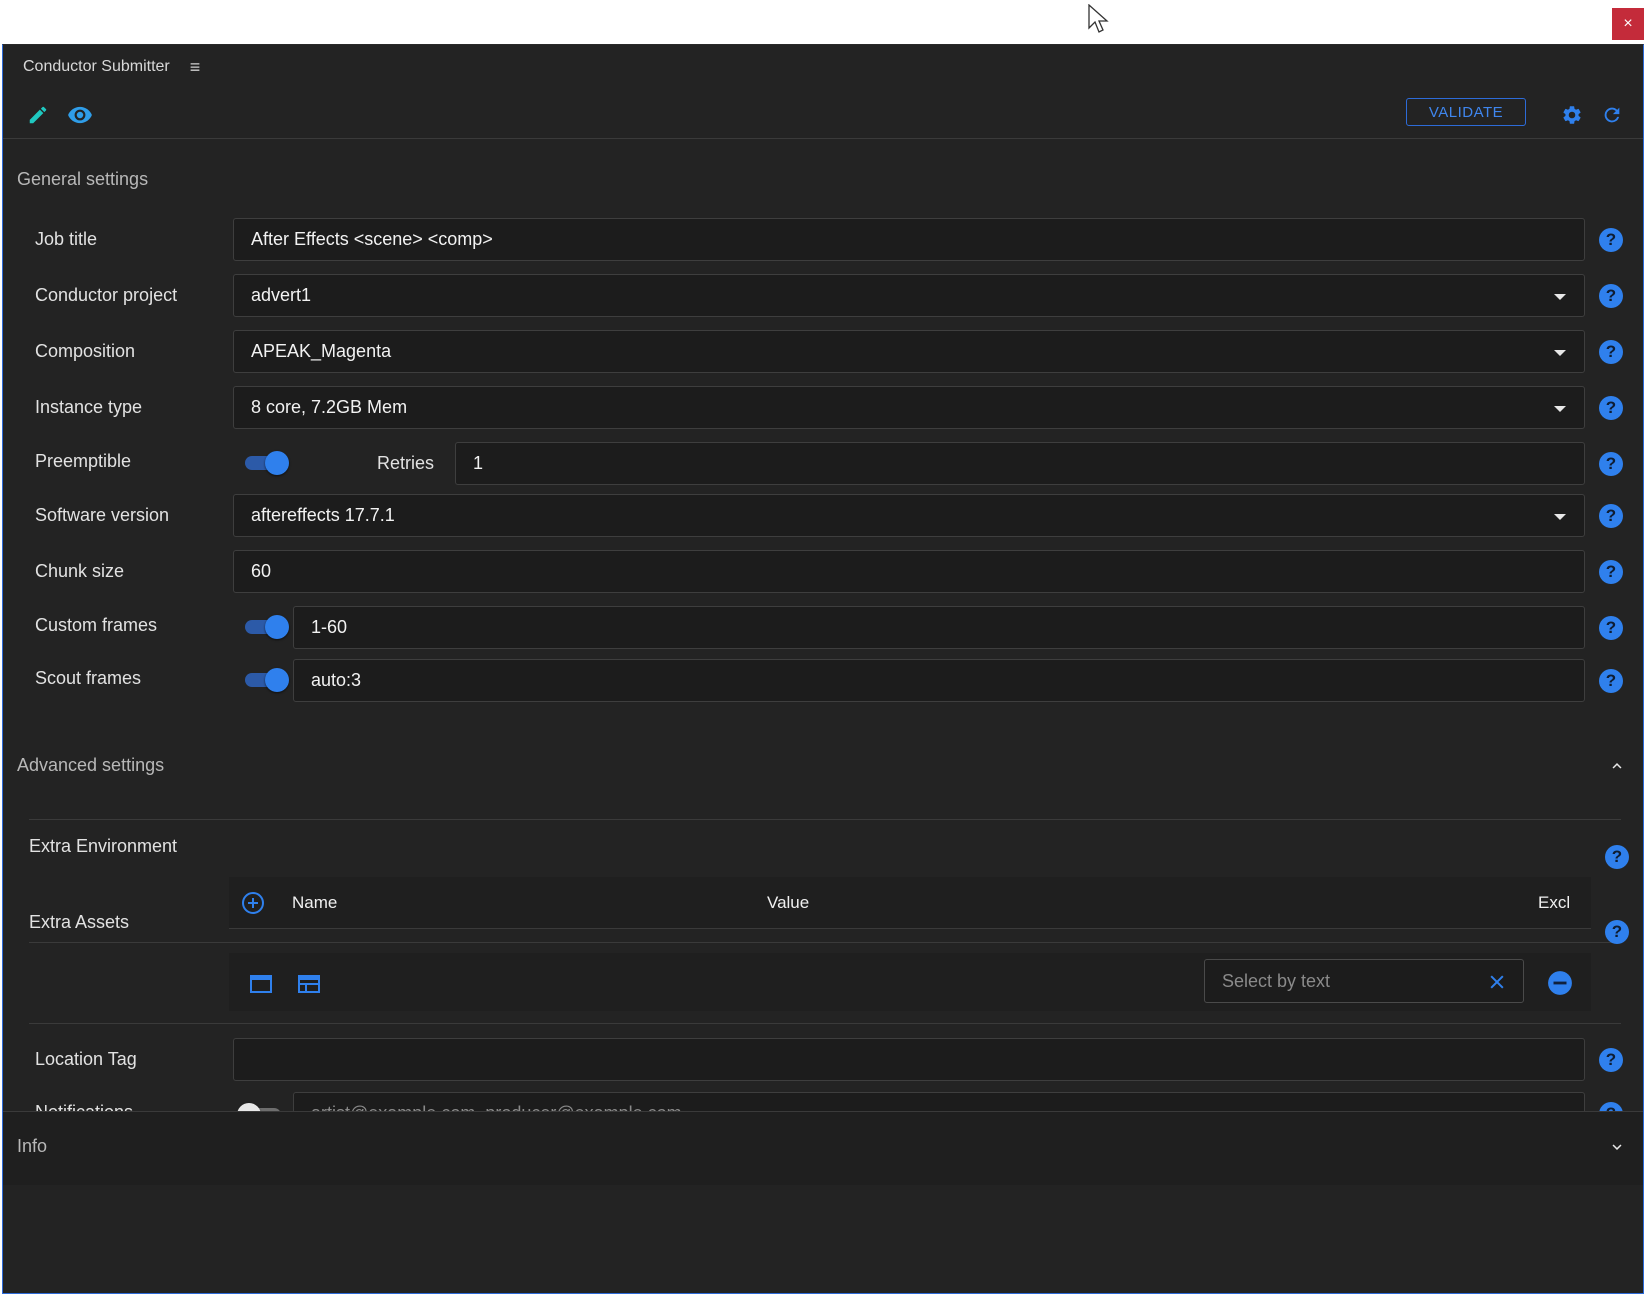  I want to click on general-settings-heading: General settings, so click(83, 179).